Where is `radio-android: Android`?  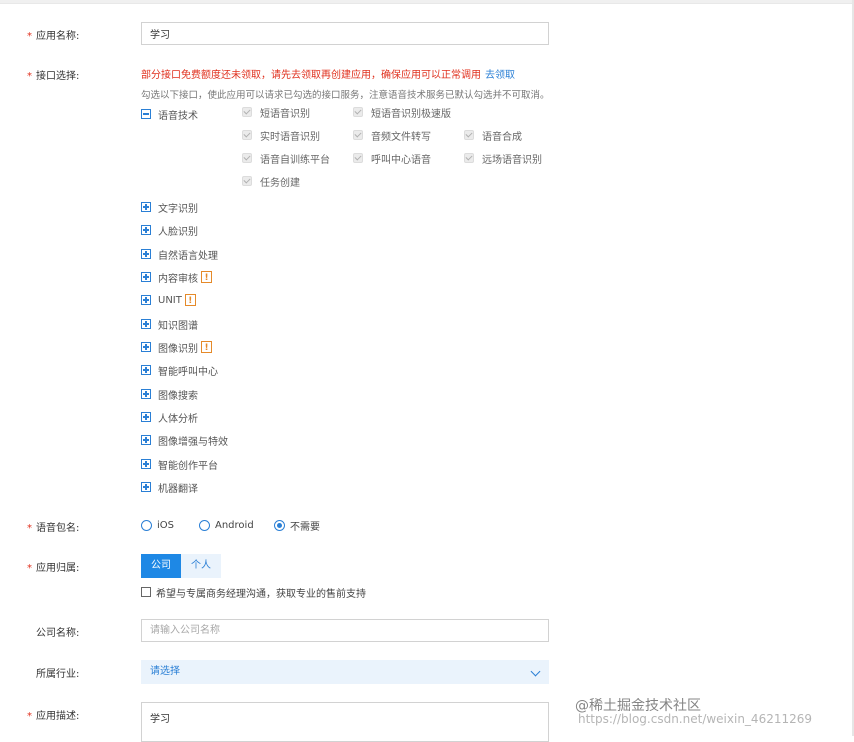
radio-android: Android is located at coordinates (226, 525).